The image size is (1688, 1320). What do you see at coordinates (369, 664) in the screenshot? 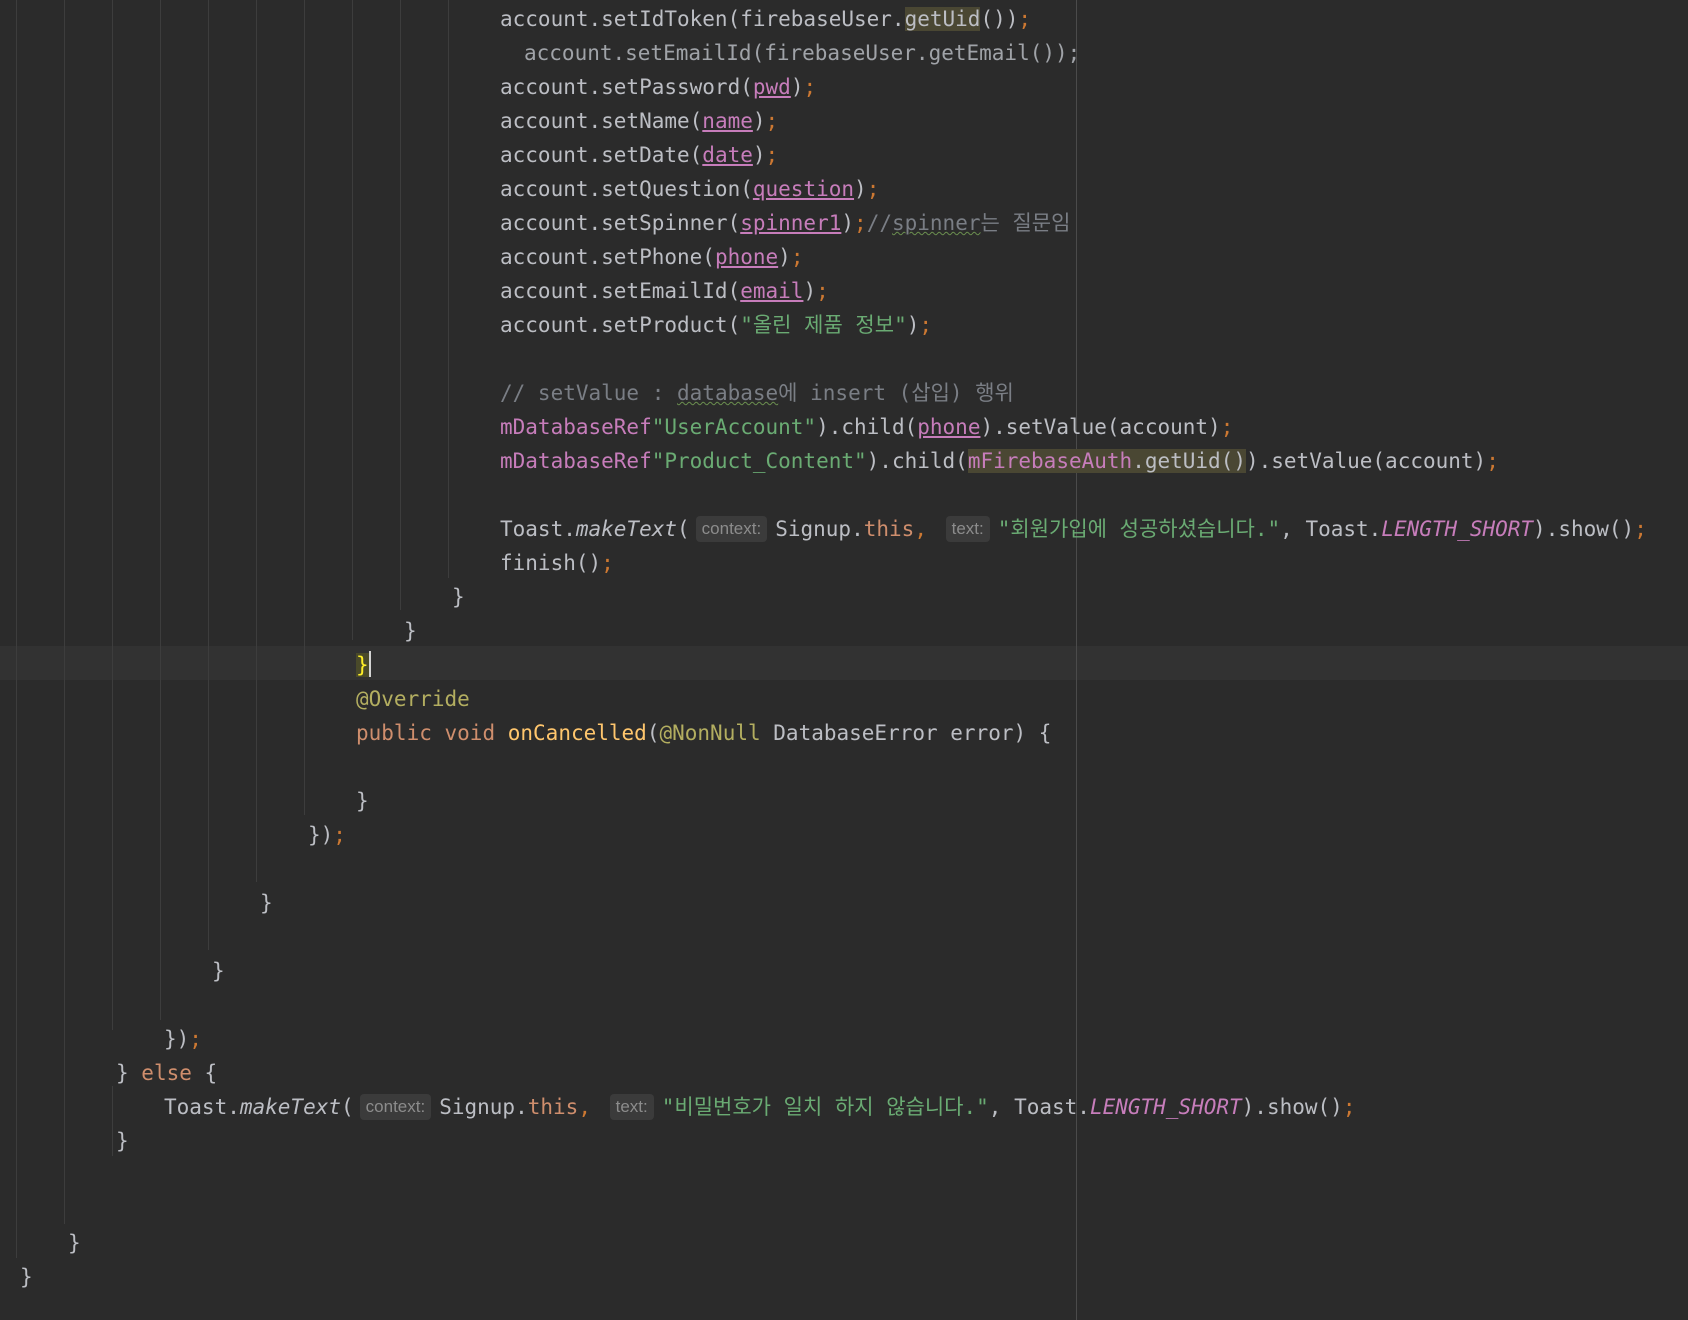
I see `text-caret` at bounding box center [369, 664].